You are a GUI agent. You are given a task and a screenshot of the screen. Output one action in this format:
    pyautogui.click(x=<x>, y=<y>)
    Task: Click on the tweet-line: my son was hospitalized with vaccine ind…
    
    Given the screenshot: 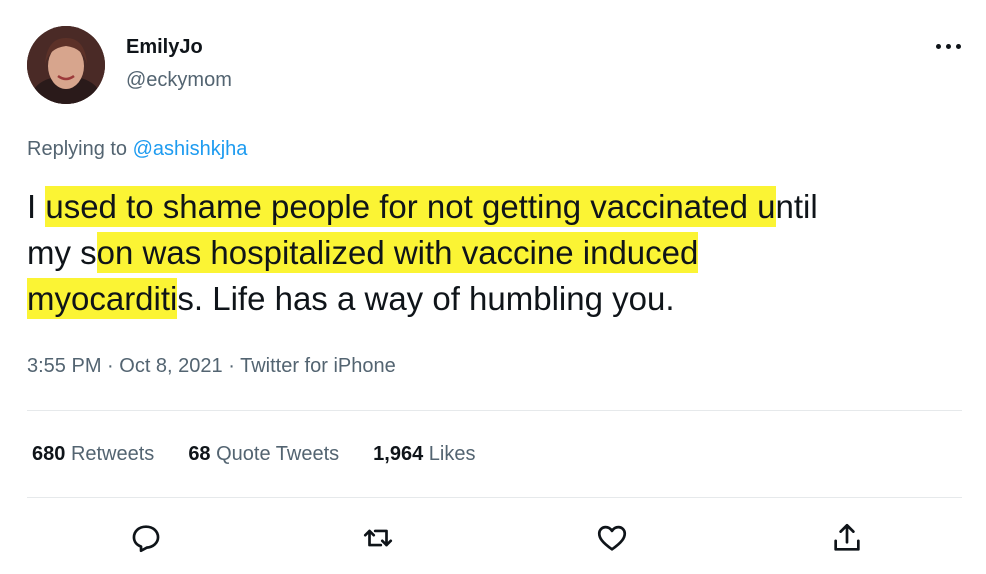 What is the action you would take?
    pyautogui.click(x=363, y=252)
    